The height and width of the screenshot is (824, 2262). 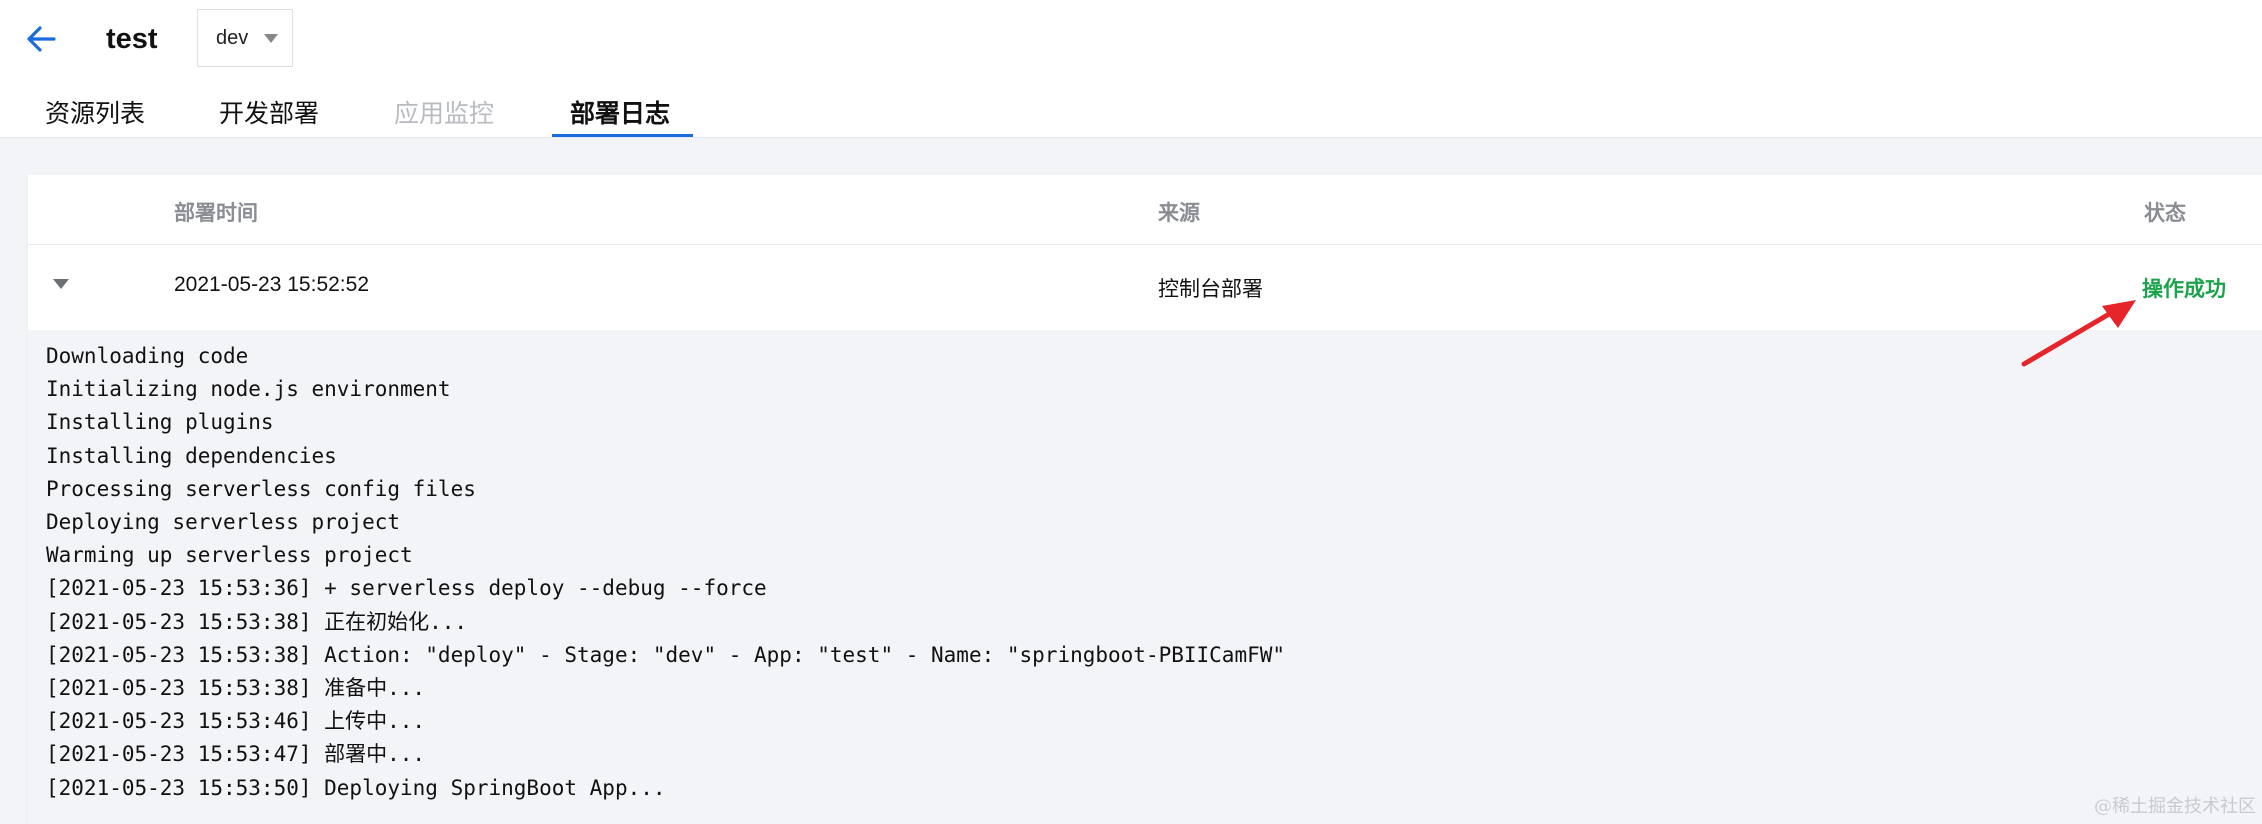 What do you see at coordinates (248, 389) in the screenshot?
I see `log-line: Initializing node.js environment` at bounding box center [248, 389].